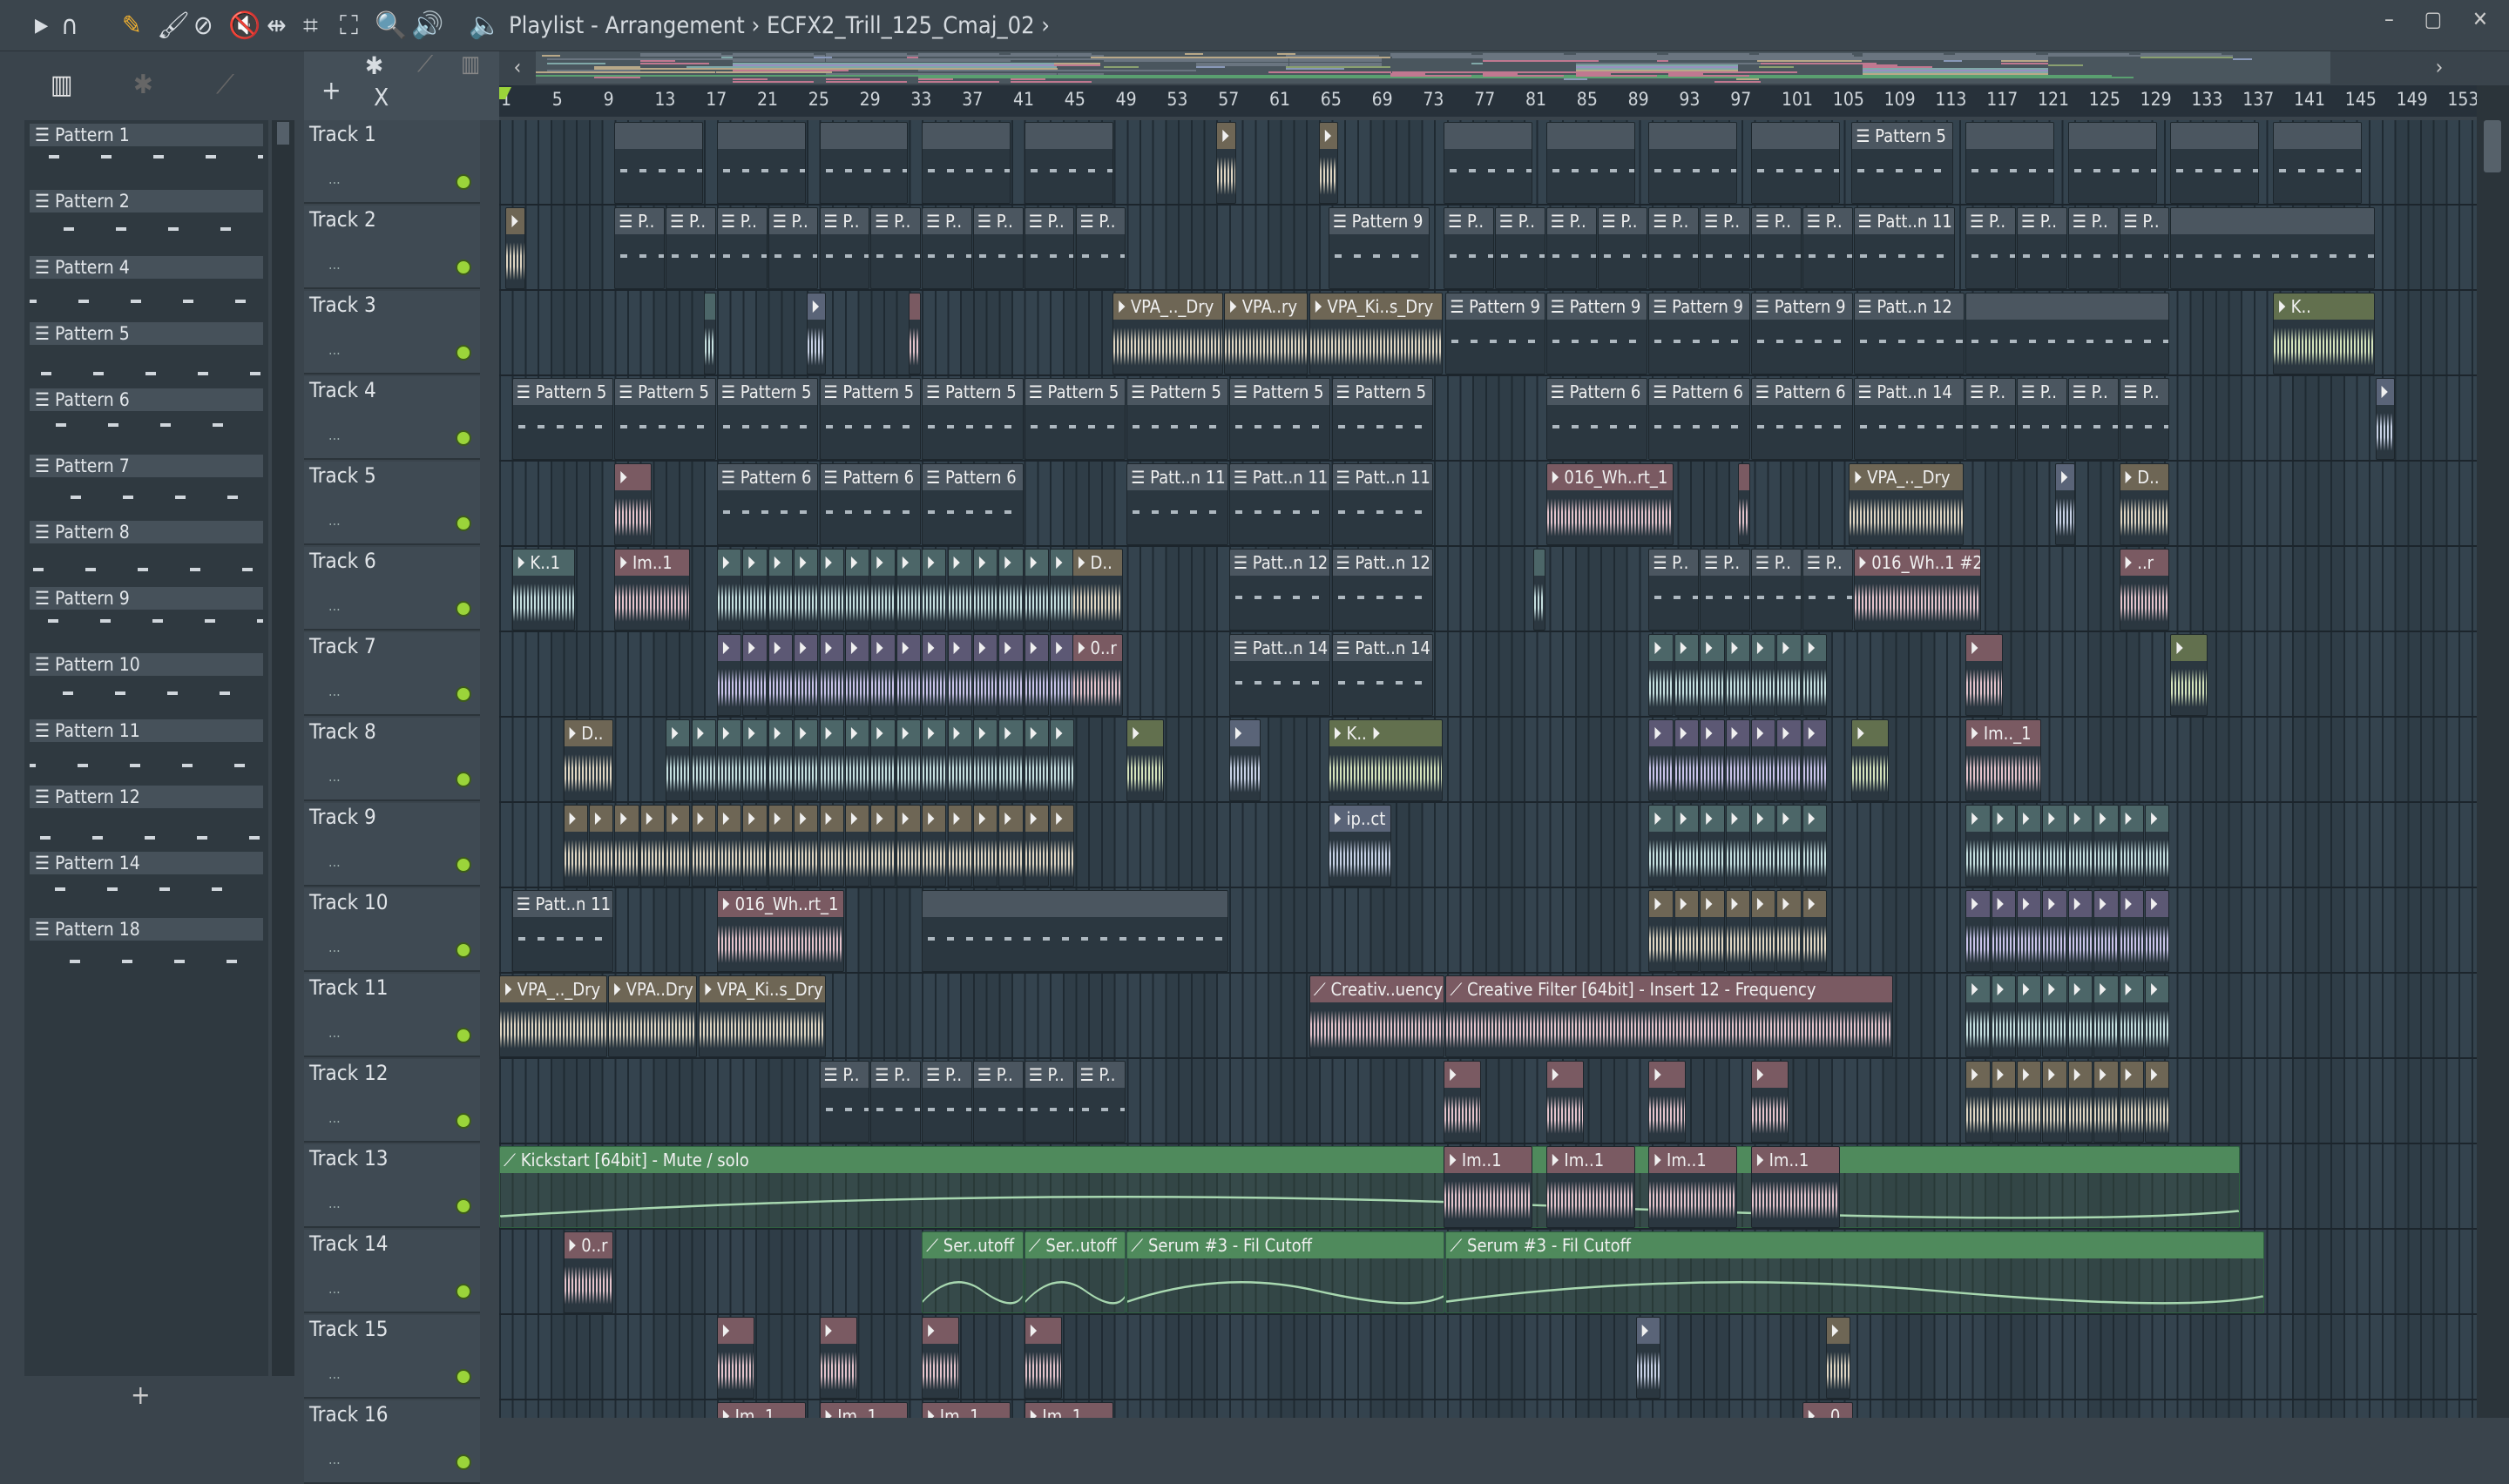 The height and width of the screenshot is (1484, 2509). I want to click on automation-clip: ⟋ Serum #3 - Fil Cutoff, so click(1285, 1272).